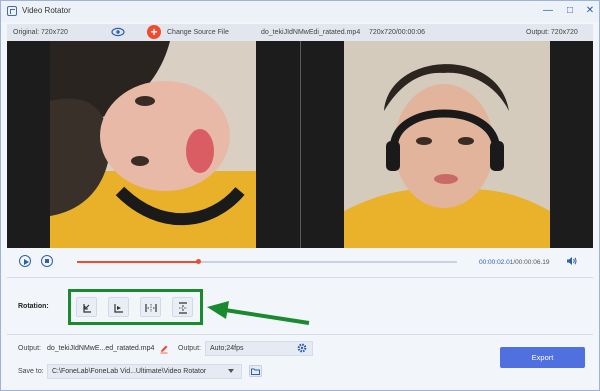 This screenshot has width=600, height=391. I want to click on flip-vertical-icon, so click(183, 308).